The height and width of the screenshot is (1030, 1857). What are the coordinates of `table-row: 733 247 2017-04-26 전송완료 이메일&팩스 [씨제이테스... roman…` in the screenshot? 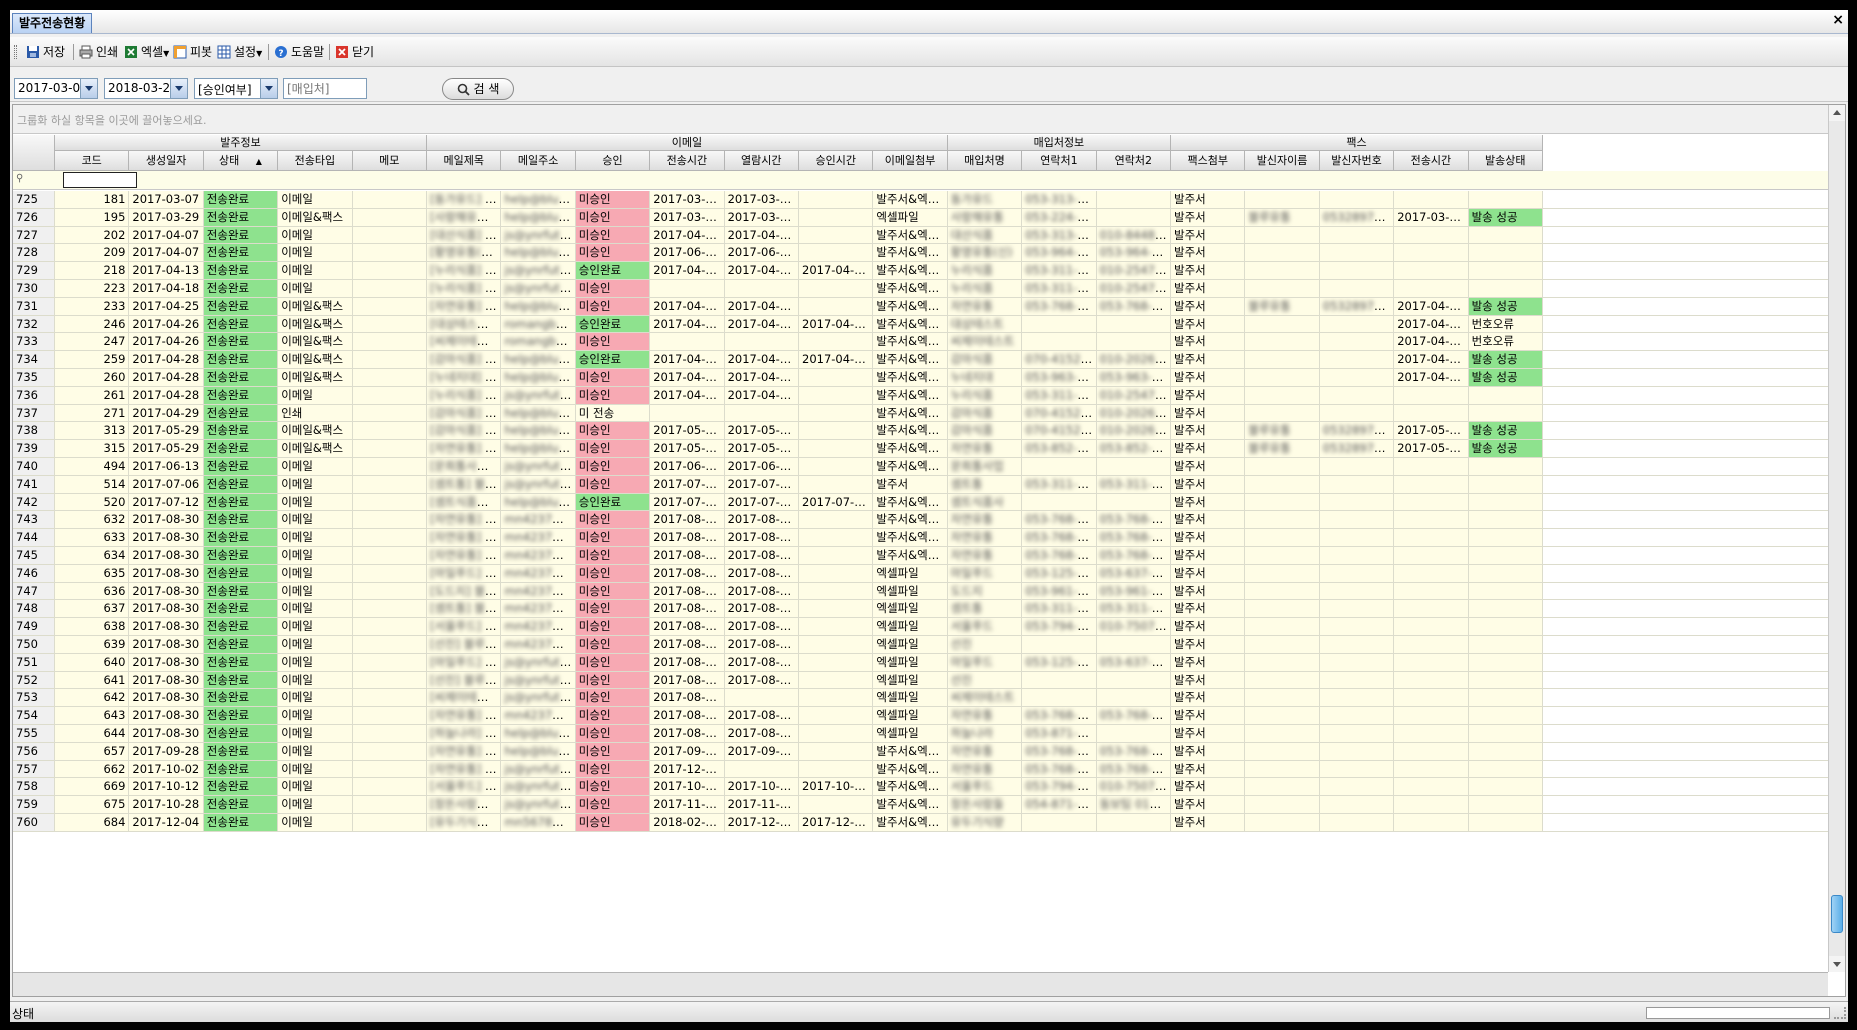 It's located at (920, 342).